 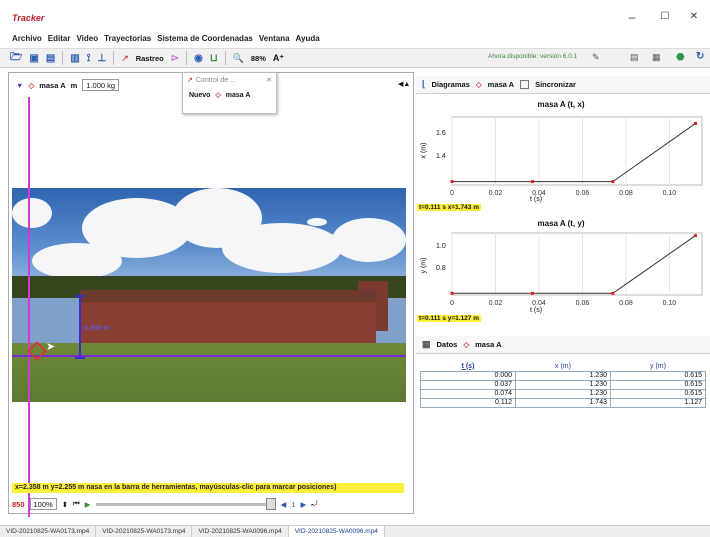 I want to click on popup-close-icon: ✕, so click(x=269, y=80).